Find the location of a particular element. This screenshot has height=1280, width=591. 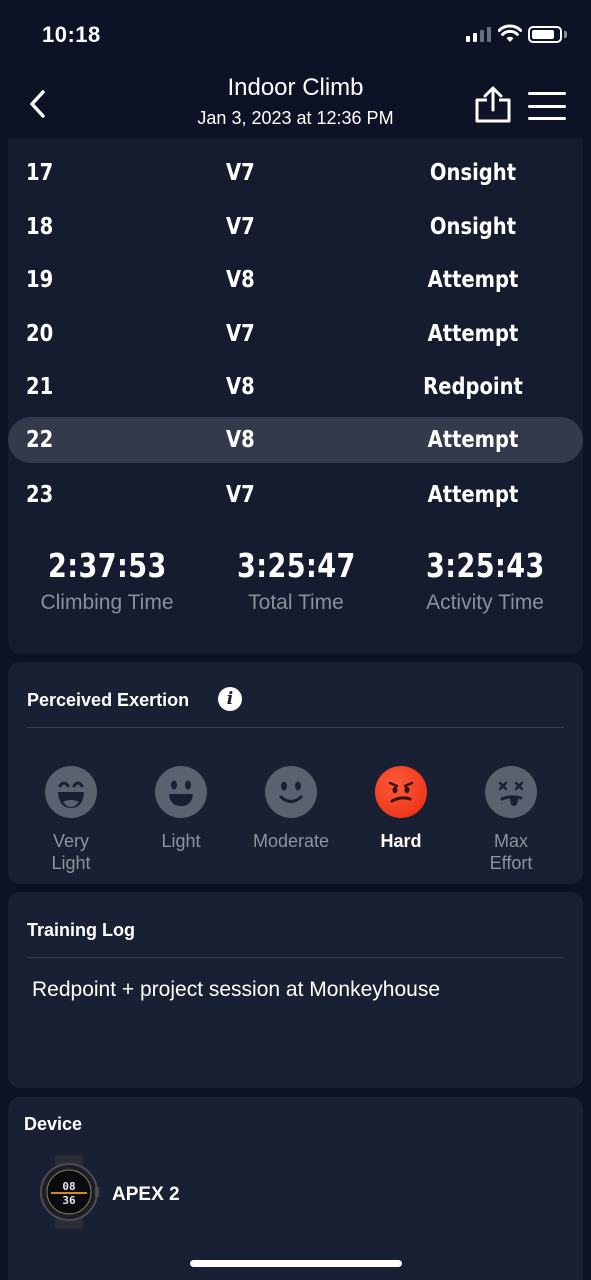

battery-cap is located at coordinates (565, 34).